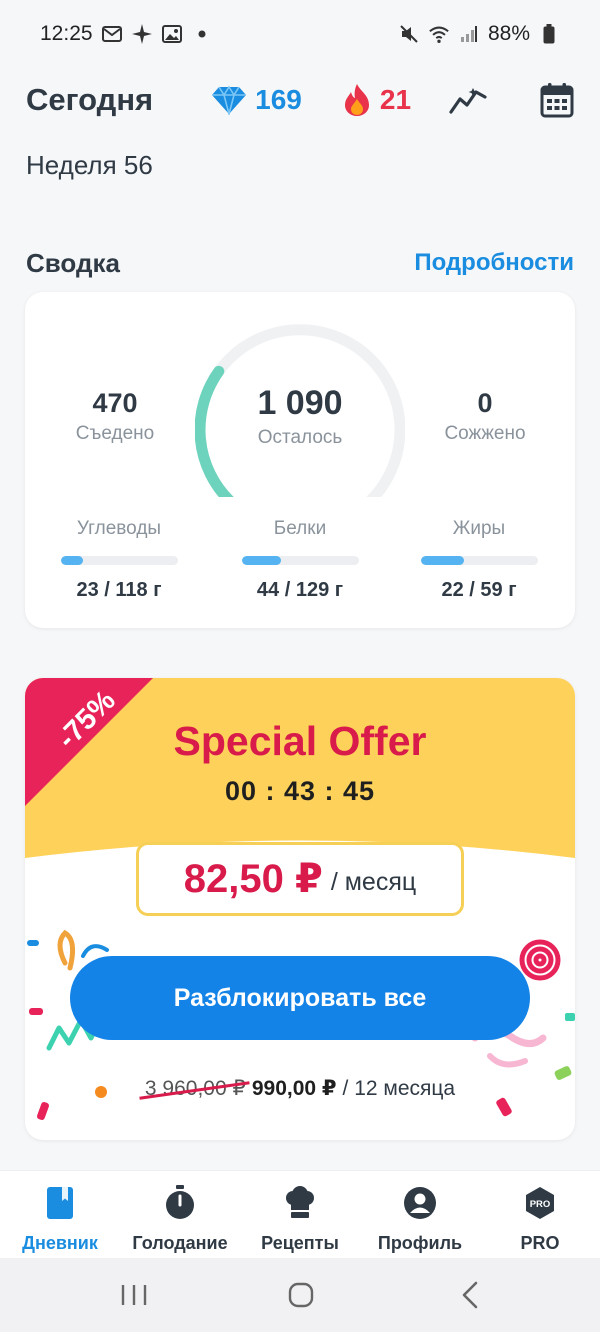  I want to click on macro-value: 22 / 59 г, so click(479, 590).